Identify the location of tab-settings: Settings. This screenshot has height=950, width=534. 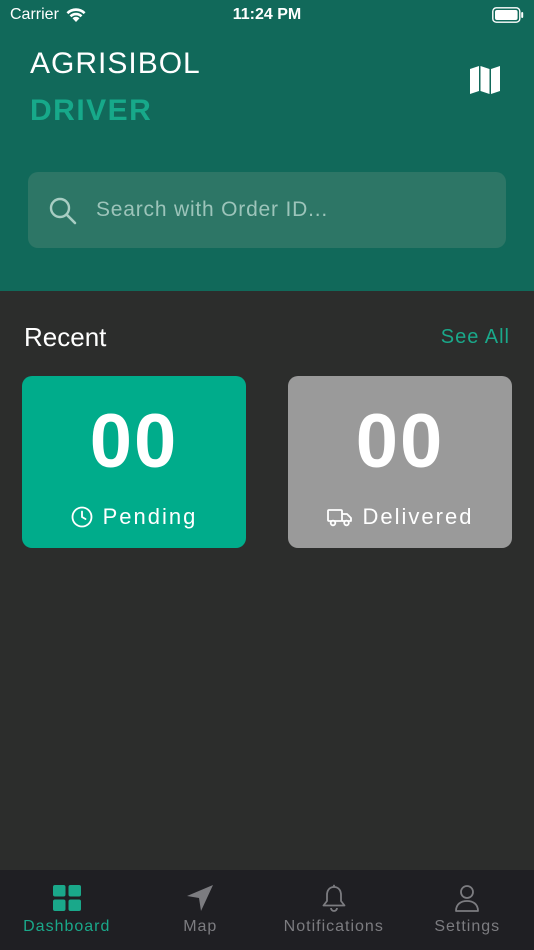
(467, 910).